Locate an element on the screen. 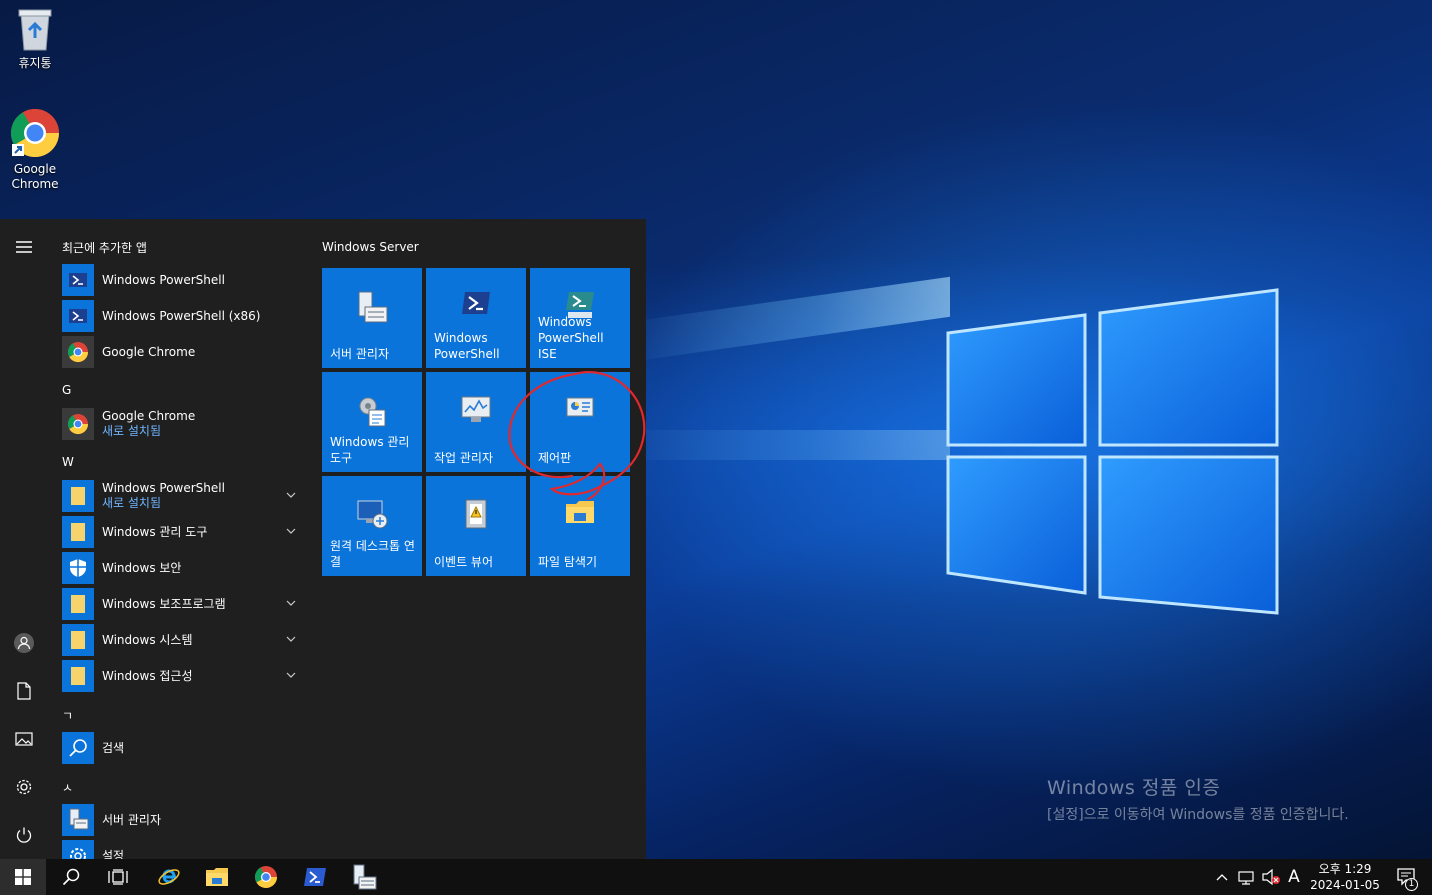 The image size is (1432, 895). list-item-label: Windows 관리 도구 is located at coordinates (155, 531).